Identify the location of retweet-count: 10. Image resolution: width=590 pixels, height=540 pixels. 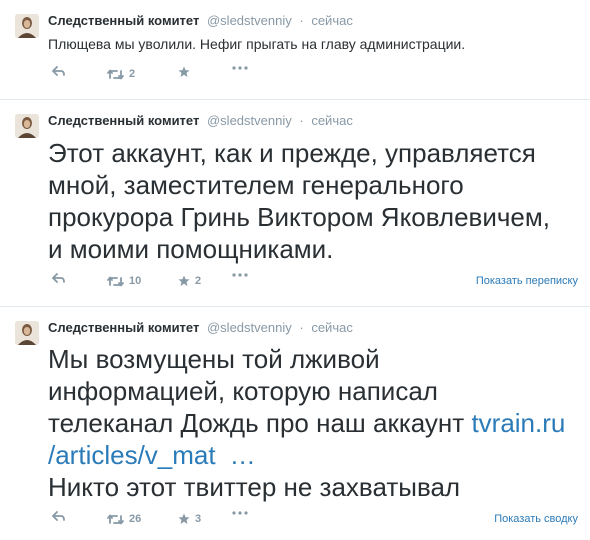
(135, 281).